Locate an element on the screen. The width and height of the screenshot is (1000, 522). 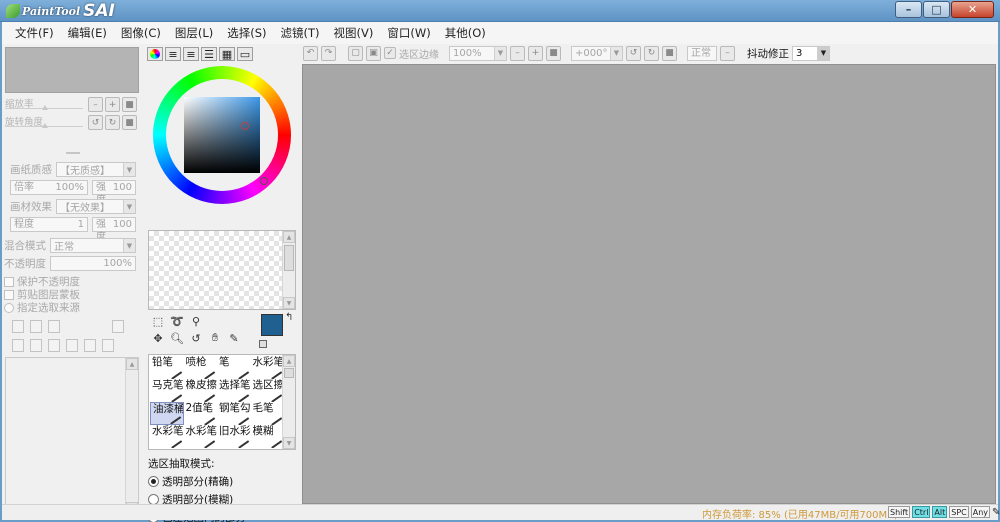
color-wheel-tab is located at coordinates (155, 54).